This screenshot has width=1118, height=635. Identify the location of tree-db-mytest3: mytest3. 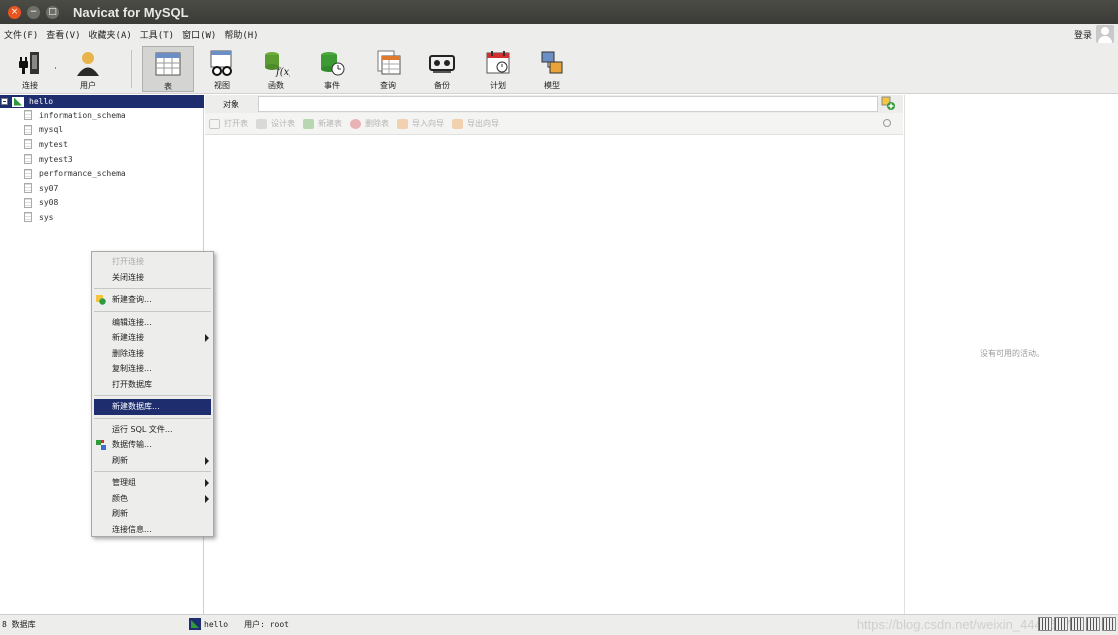
(101, 159).